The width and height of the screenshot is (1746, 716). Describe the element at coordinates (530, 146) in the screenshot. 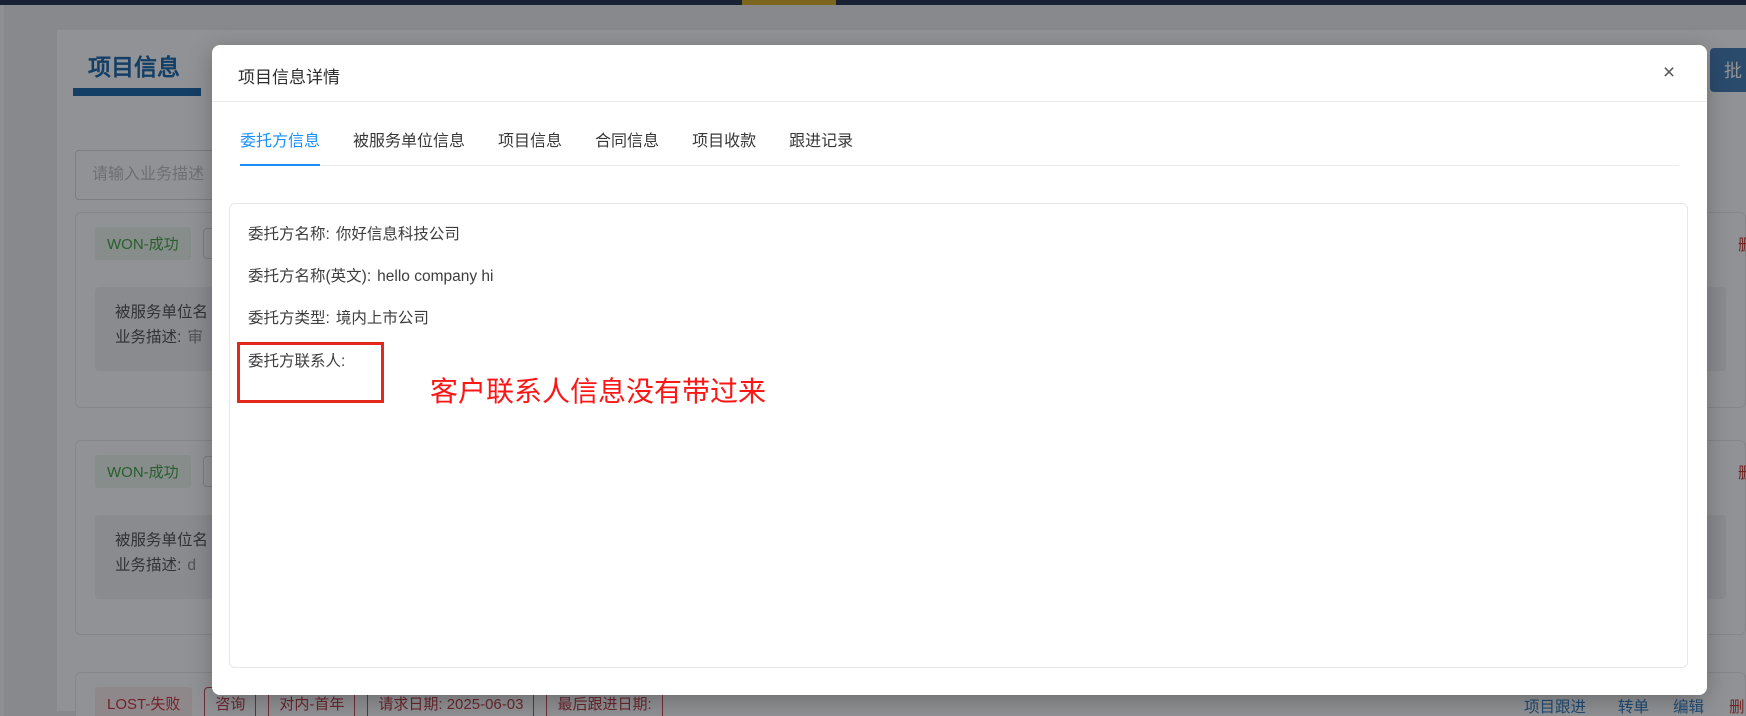

I see `tab-project-info: 项目信息` at that location.